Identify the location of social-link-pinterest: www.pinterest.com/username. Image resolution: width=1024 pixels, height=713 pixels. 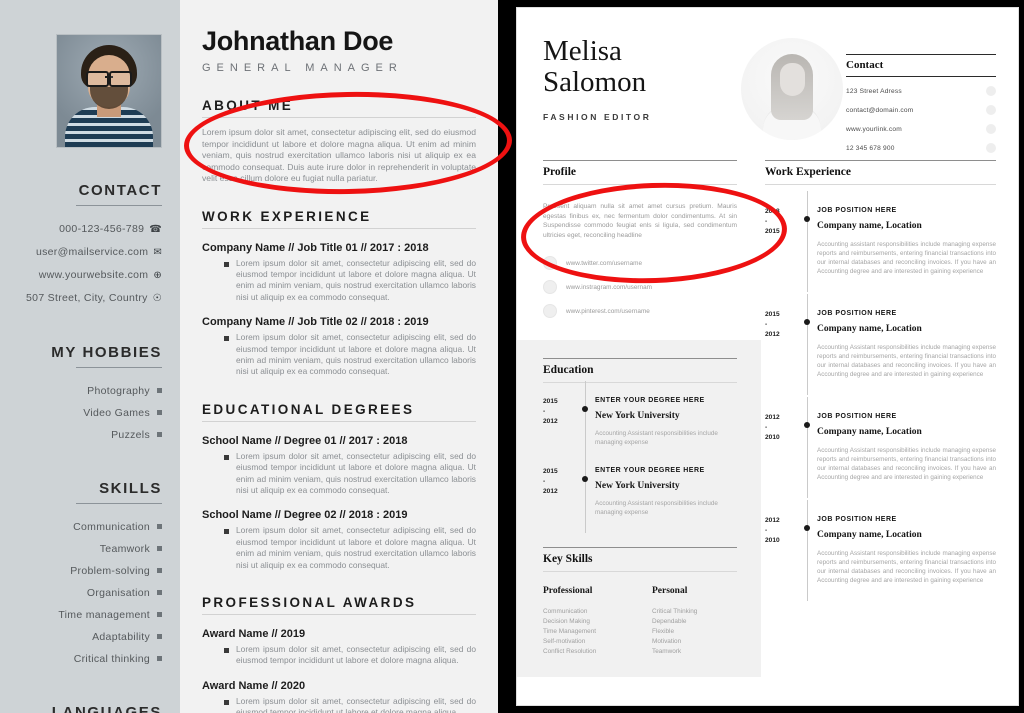
(640, 311).